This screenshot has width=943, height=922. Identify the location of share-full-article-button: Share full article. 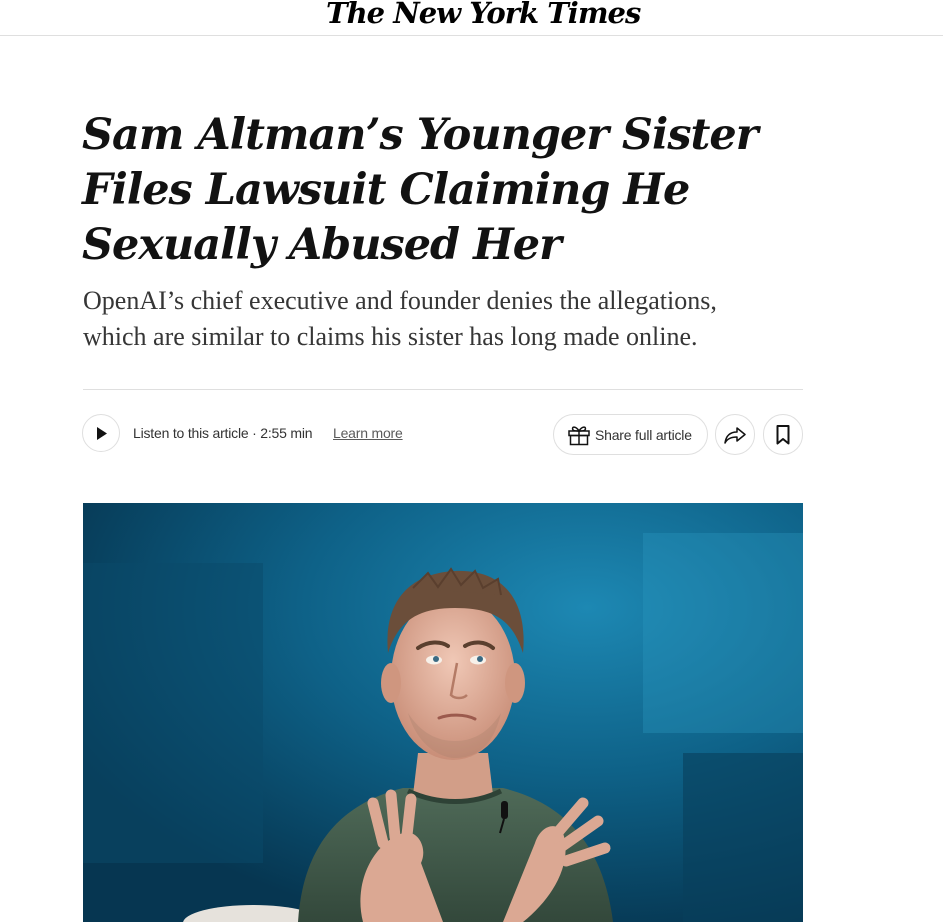
(630, 434).